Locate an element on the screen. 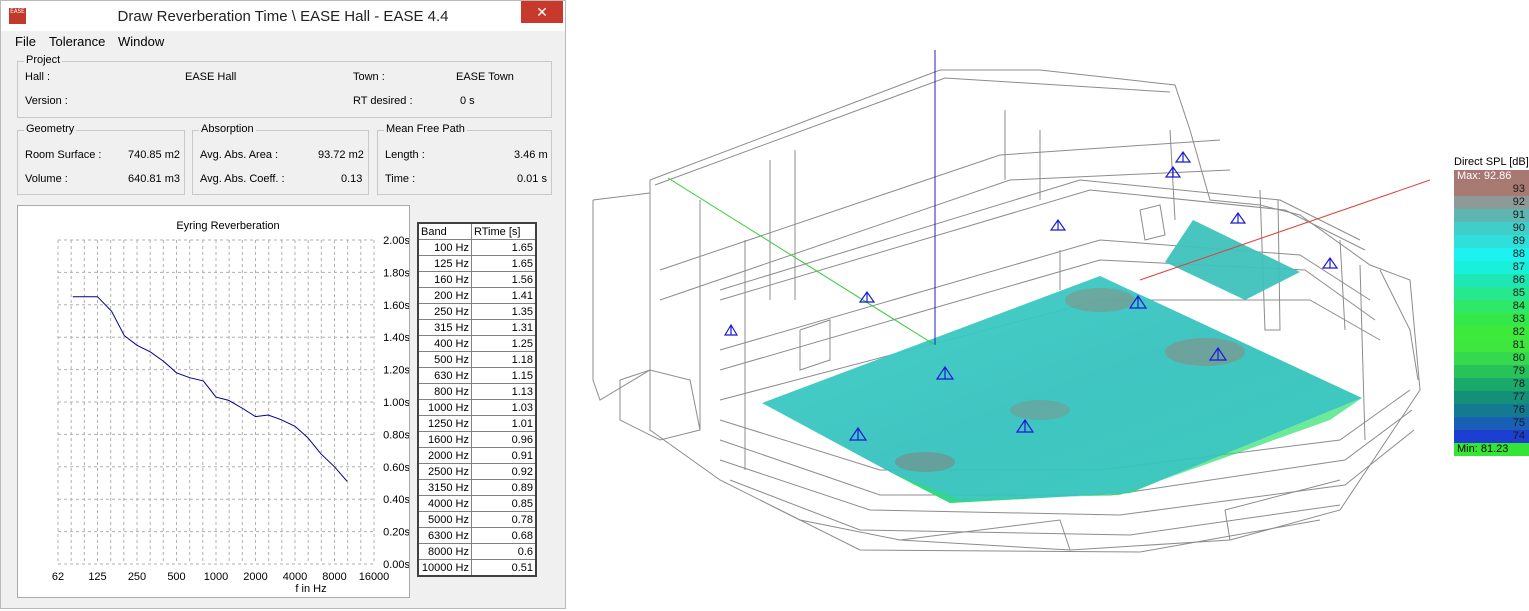 Image resolution: width=1529 pixels, height=611 pixels. close-button: ✕ is located at coordinates (542, 12).